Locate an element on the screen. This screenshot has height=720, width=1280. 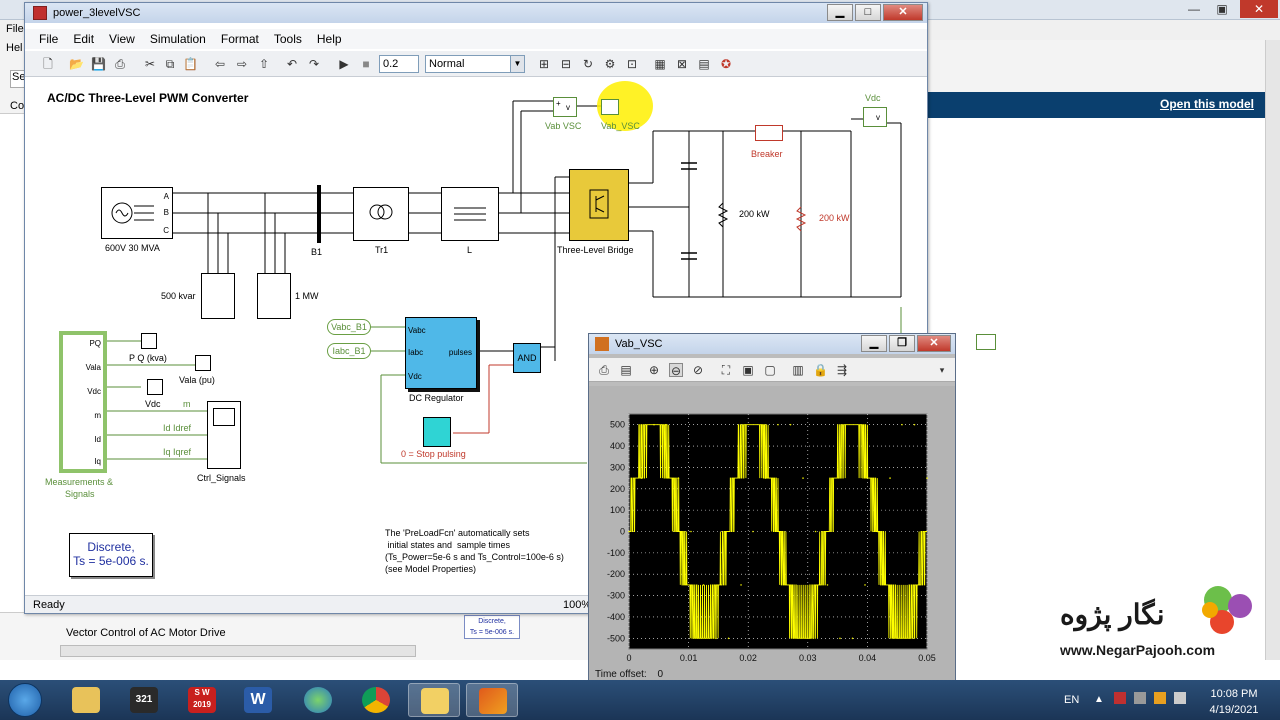
bg-menu-file: File is located at coordinates (15, 29).